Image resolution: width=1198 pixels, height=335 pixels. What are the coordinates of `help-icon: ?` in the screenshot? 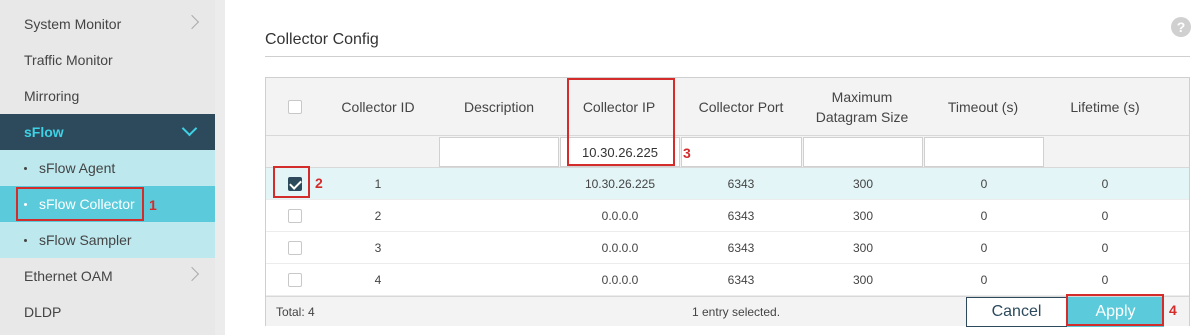 It's located at (1181, 27).